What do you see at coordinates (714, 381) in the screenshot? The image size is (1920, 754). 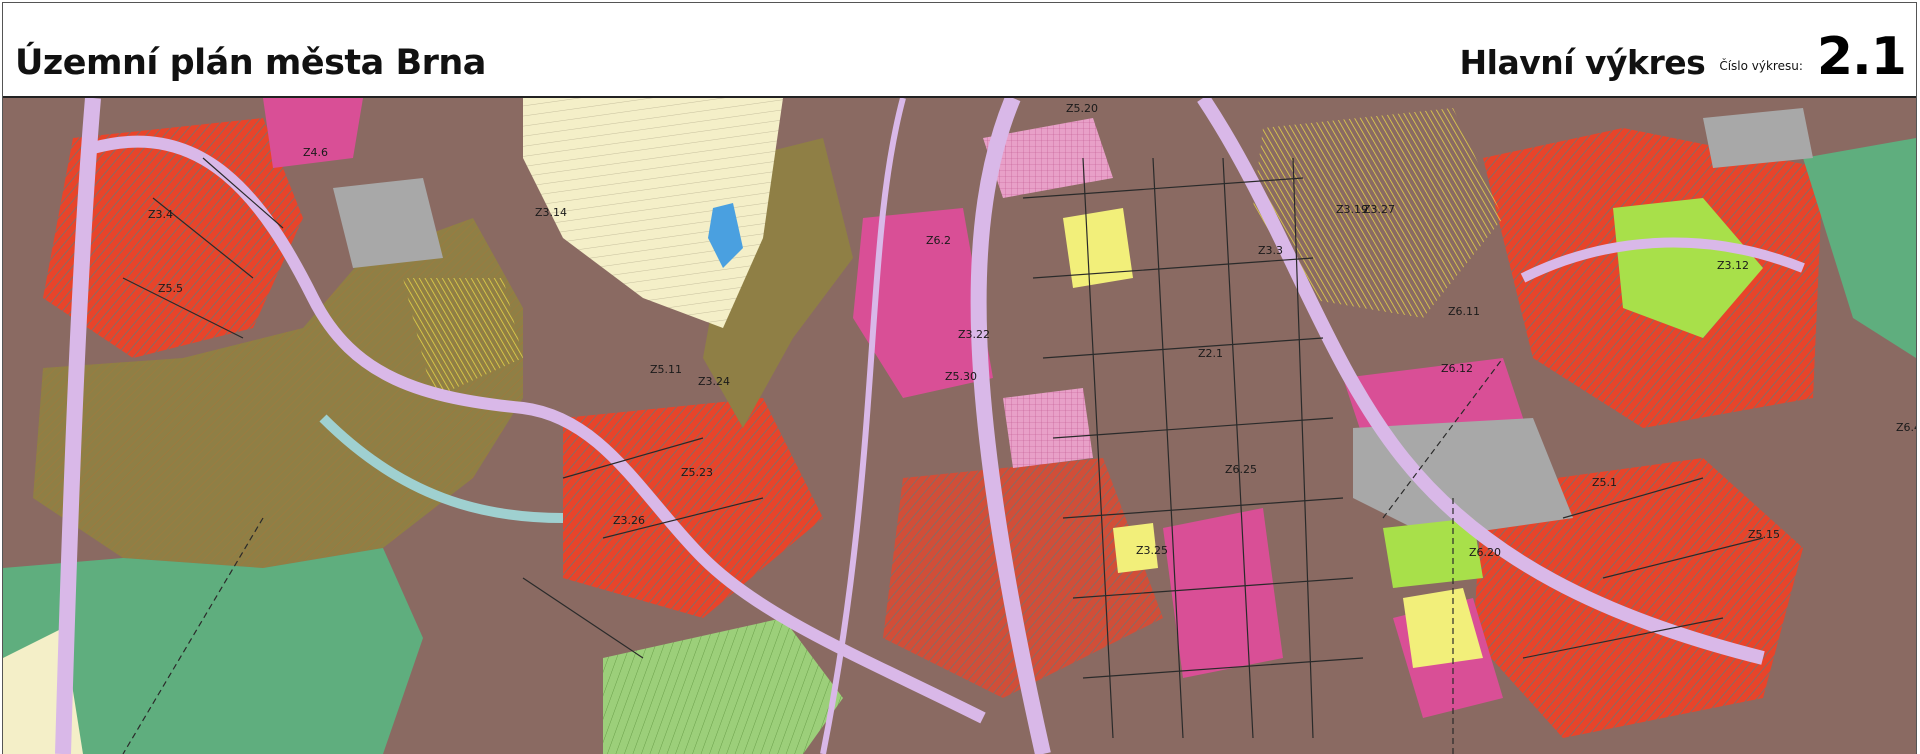 I see `zone-label: Z3.24` at bounding box center [714, 381].